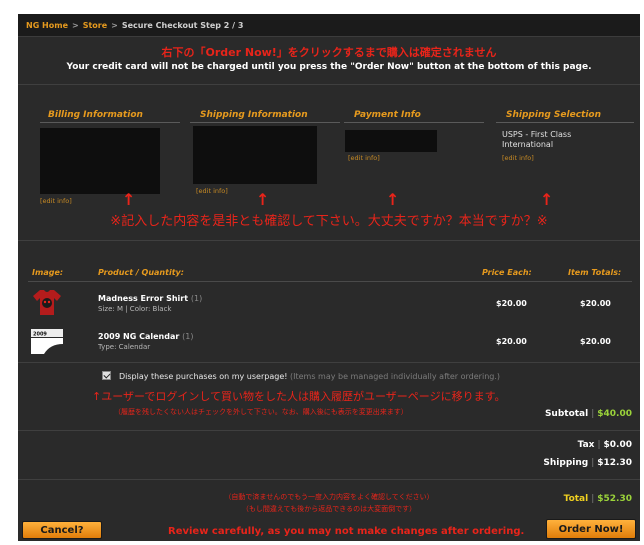 The width and height of the screenshot is (644, 545). Describe the element at coordinates (299, 396) in the screenshot. I see `jp-userpage-notice: ↑ユーザーでログインして買い物をした人は購入履歴がユーザーページに移ります。` at that location.